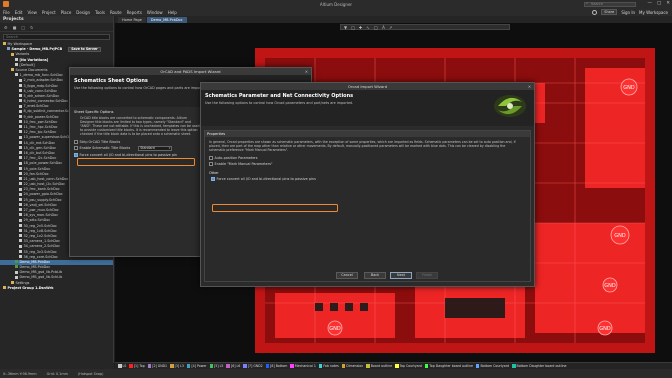  I want to click on menu-view: View, so click(32, 12).